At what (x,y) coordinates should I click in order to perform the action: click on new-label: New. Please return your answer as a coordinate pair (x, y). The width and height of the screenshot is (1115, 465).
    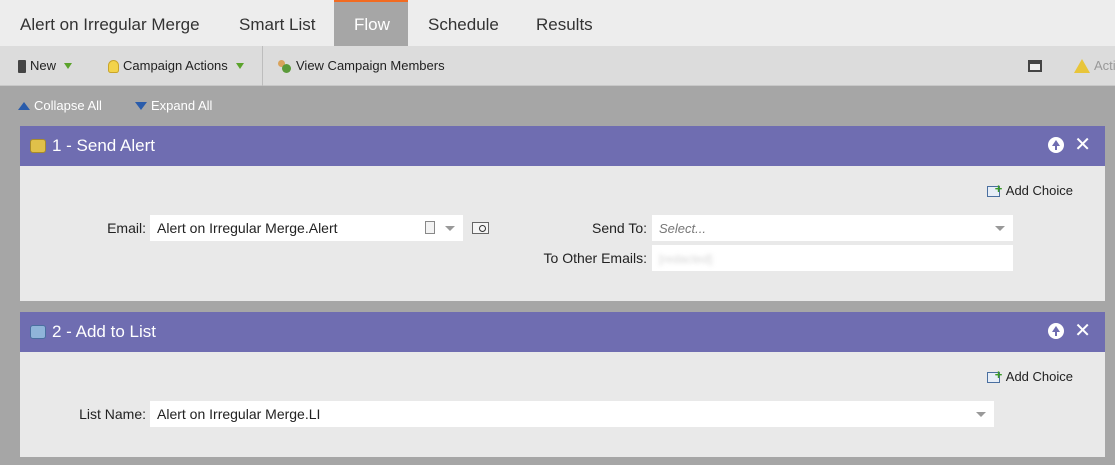
    Looking at the image, I should click on (43, 65).